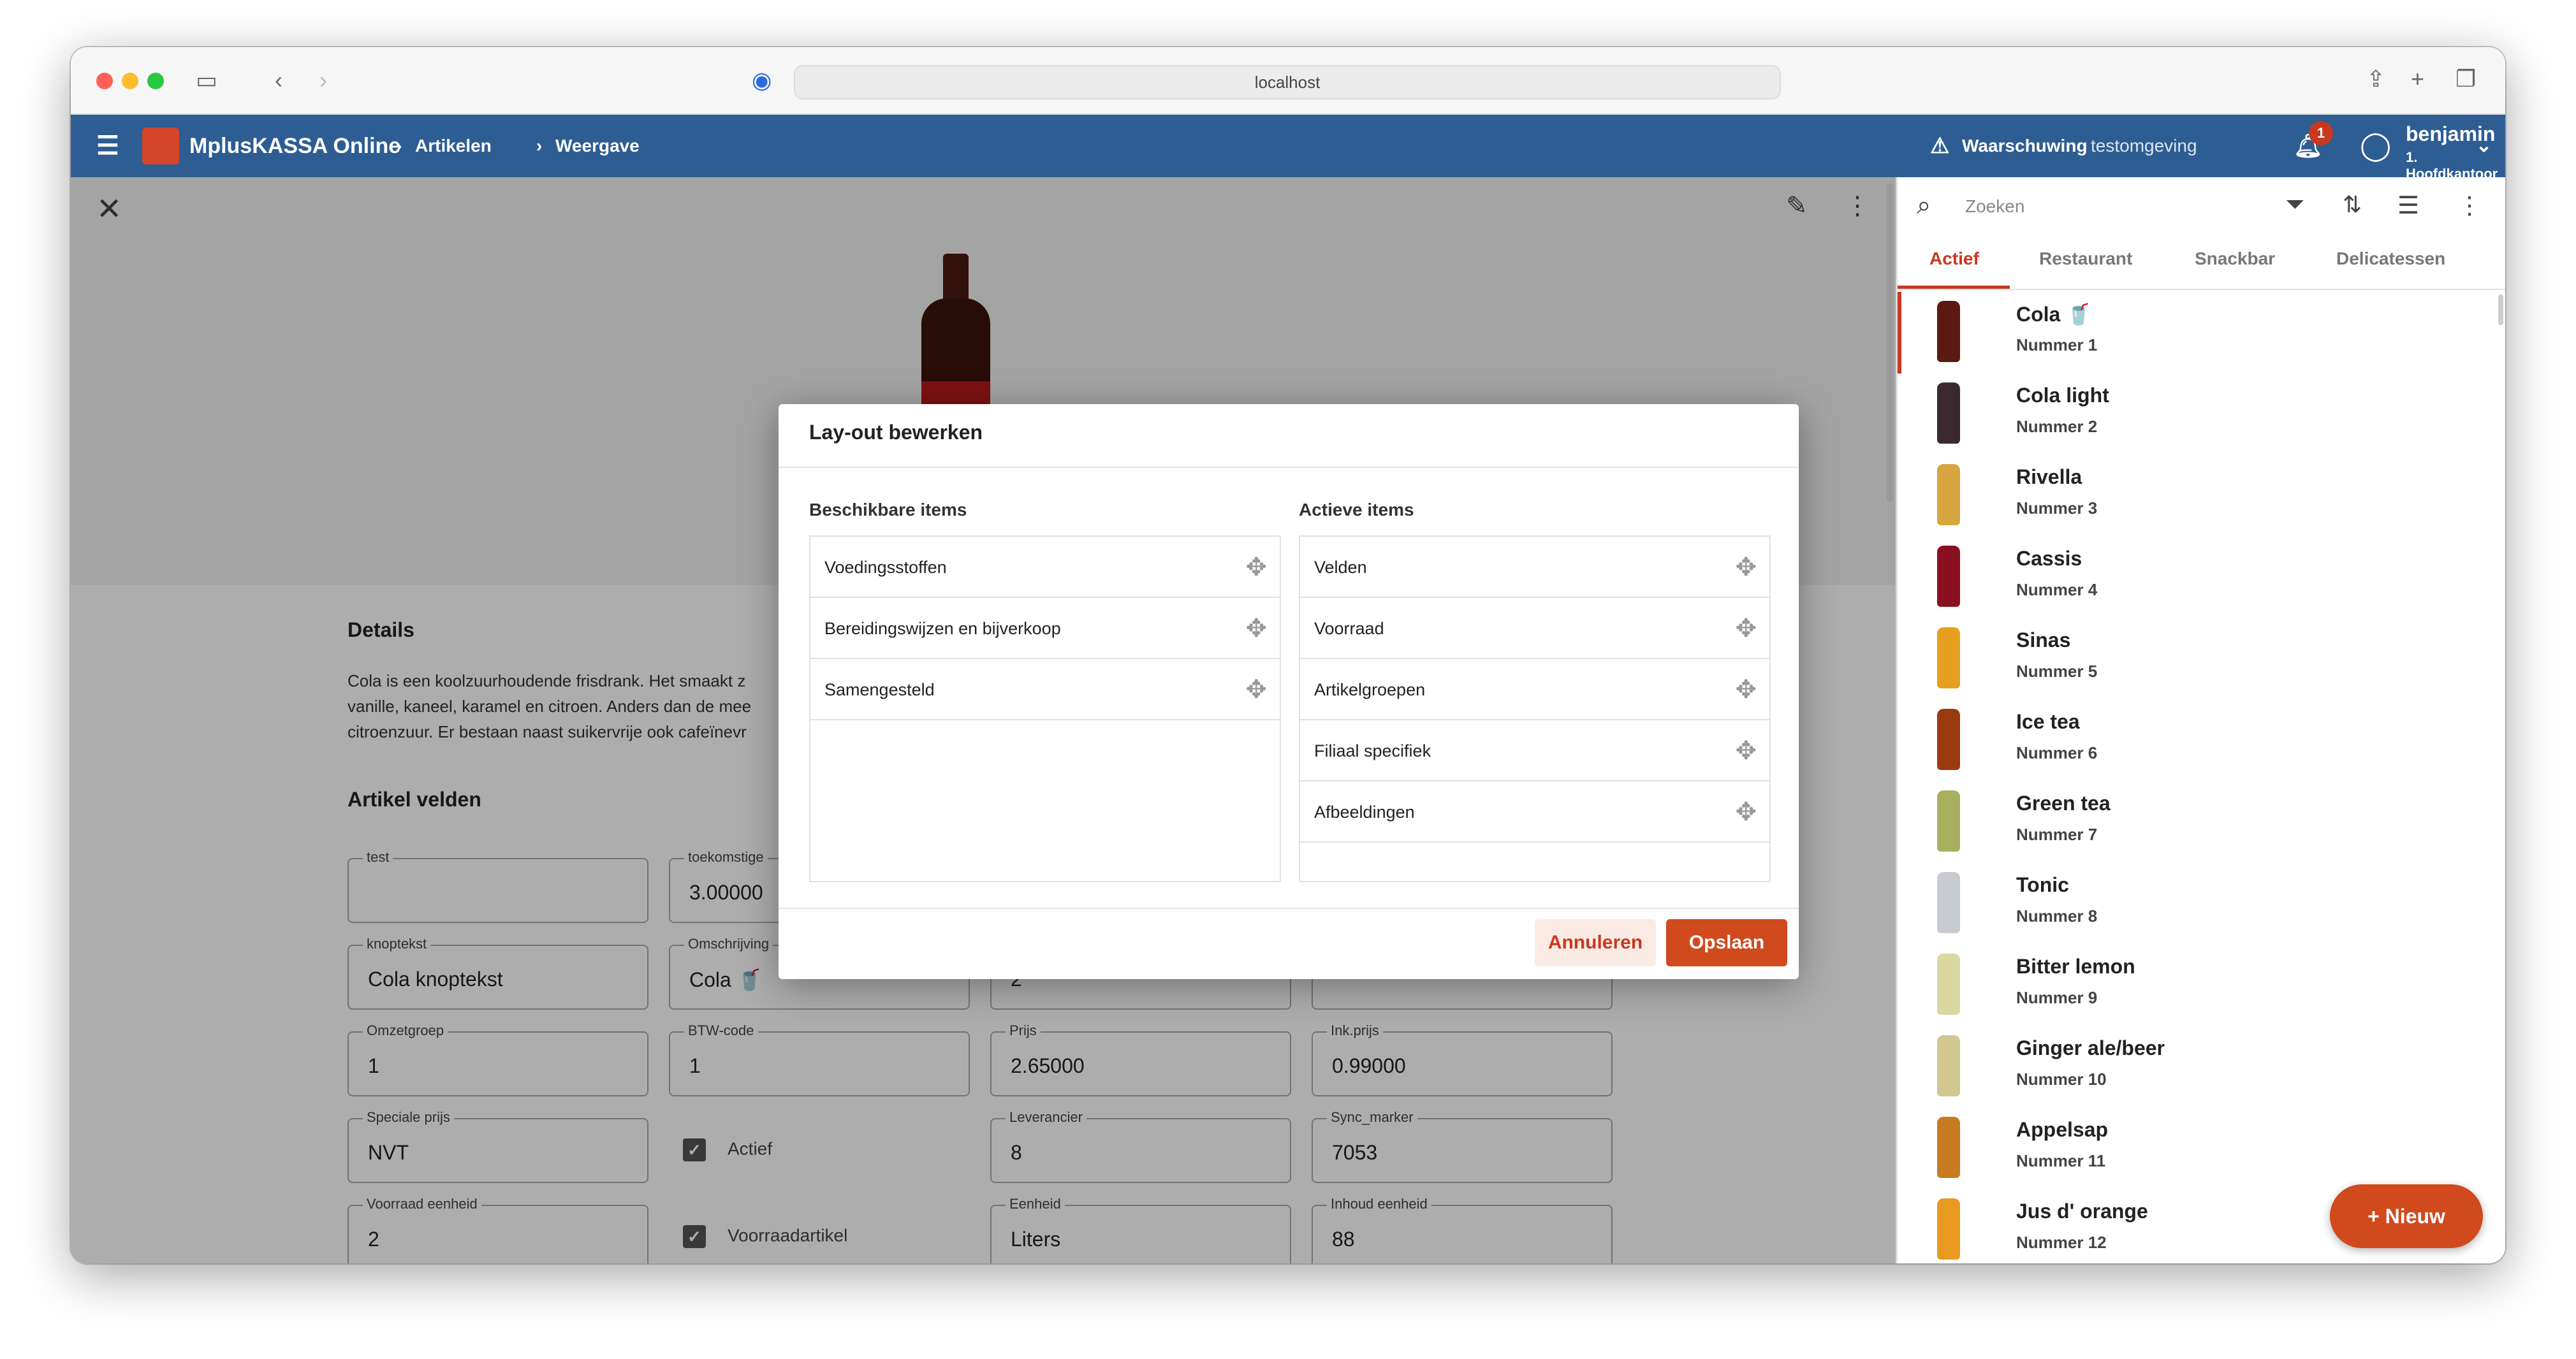 This screenshot has height=1359, width=2576. What do you see at coordinates (2197, 741) in the screenshot?
I see `list-item: Ice tea Nummer 6` at bounding box center [2197, 741].